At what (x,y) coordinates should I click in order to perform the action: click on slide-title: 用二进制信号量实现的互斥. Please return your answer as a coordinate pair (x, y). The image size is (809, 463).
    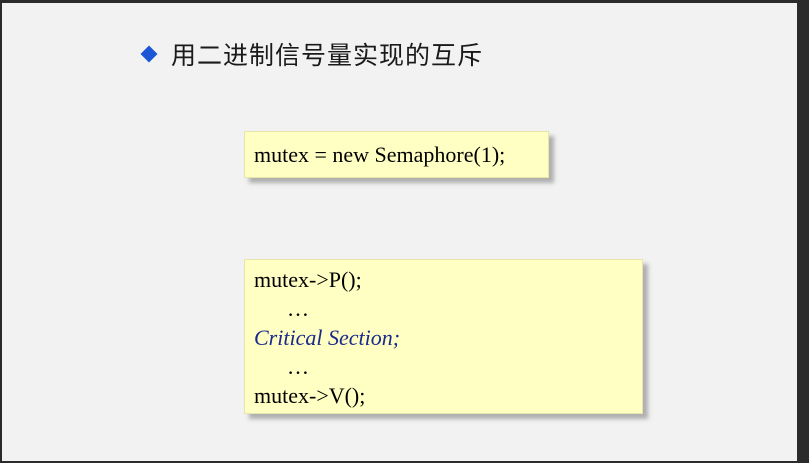
    Looking at the image, I should click on (327, 55).